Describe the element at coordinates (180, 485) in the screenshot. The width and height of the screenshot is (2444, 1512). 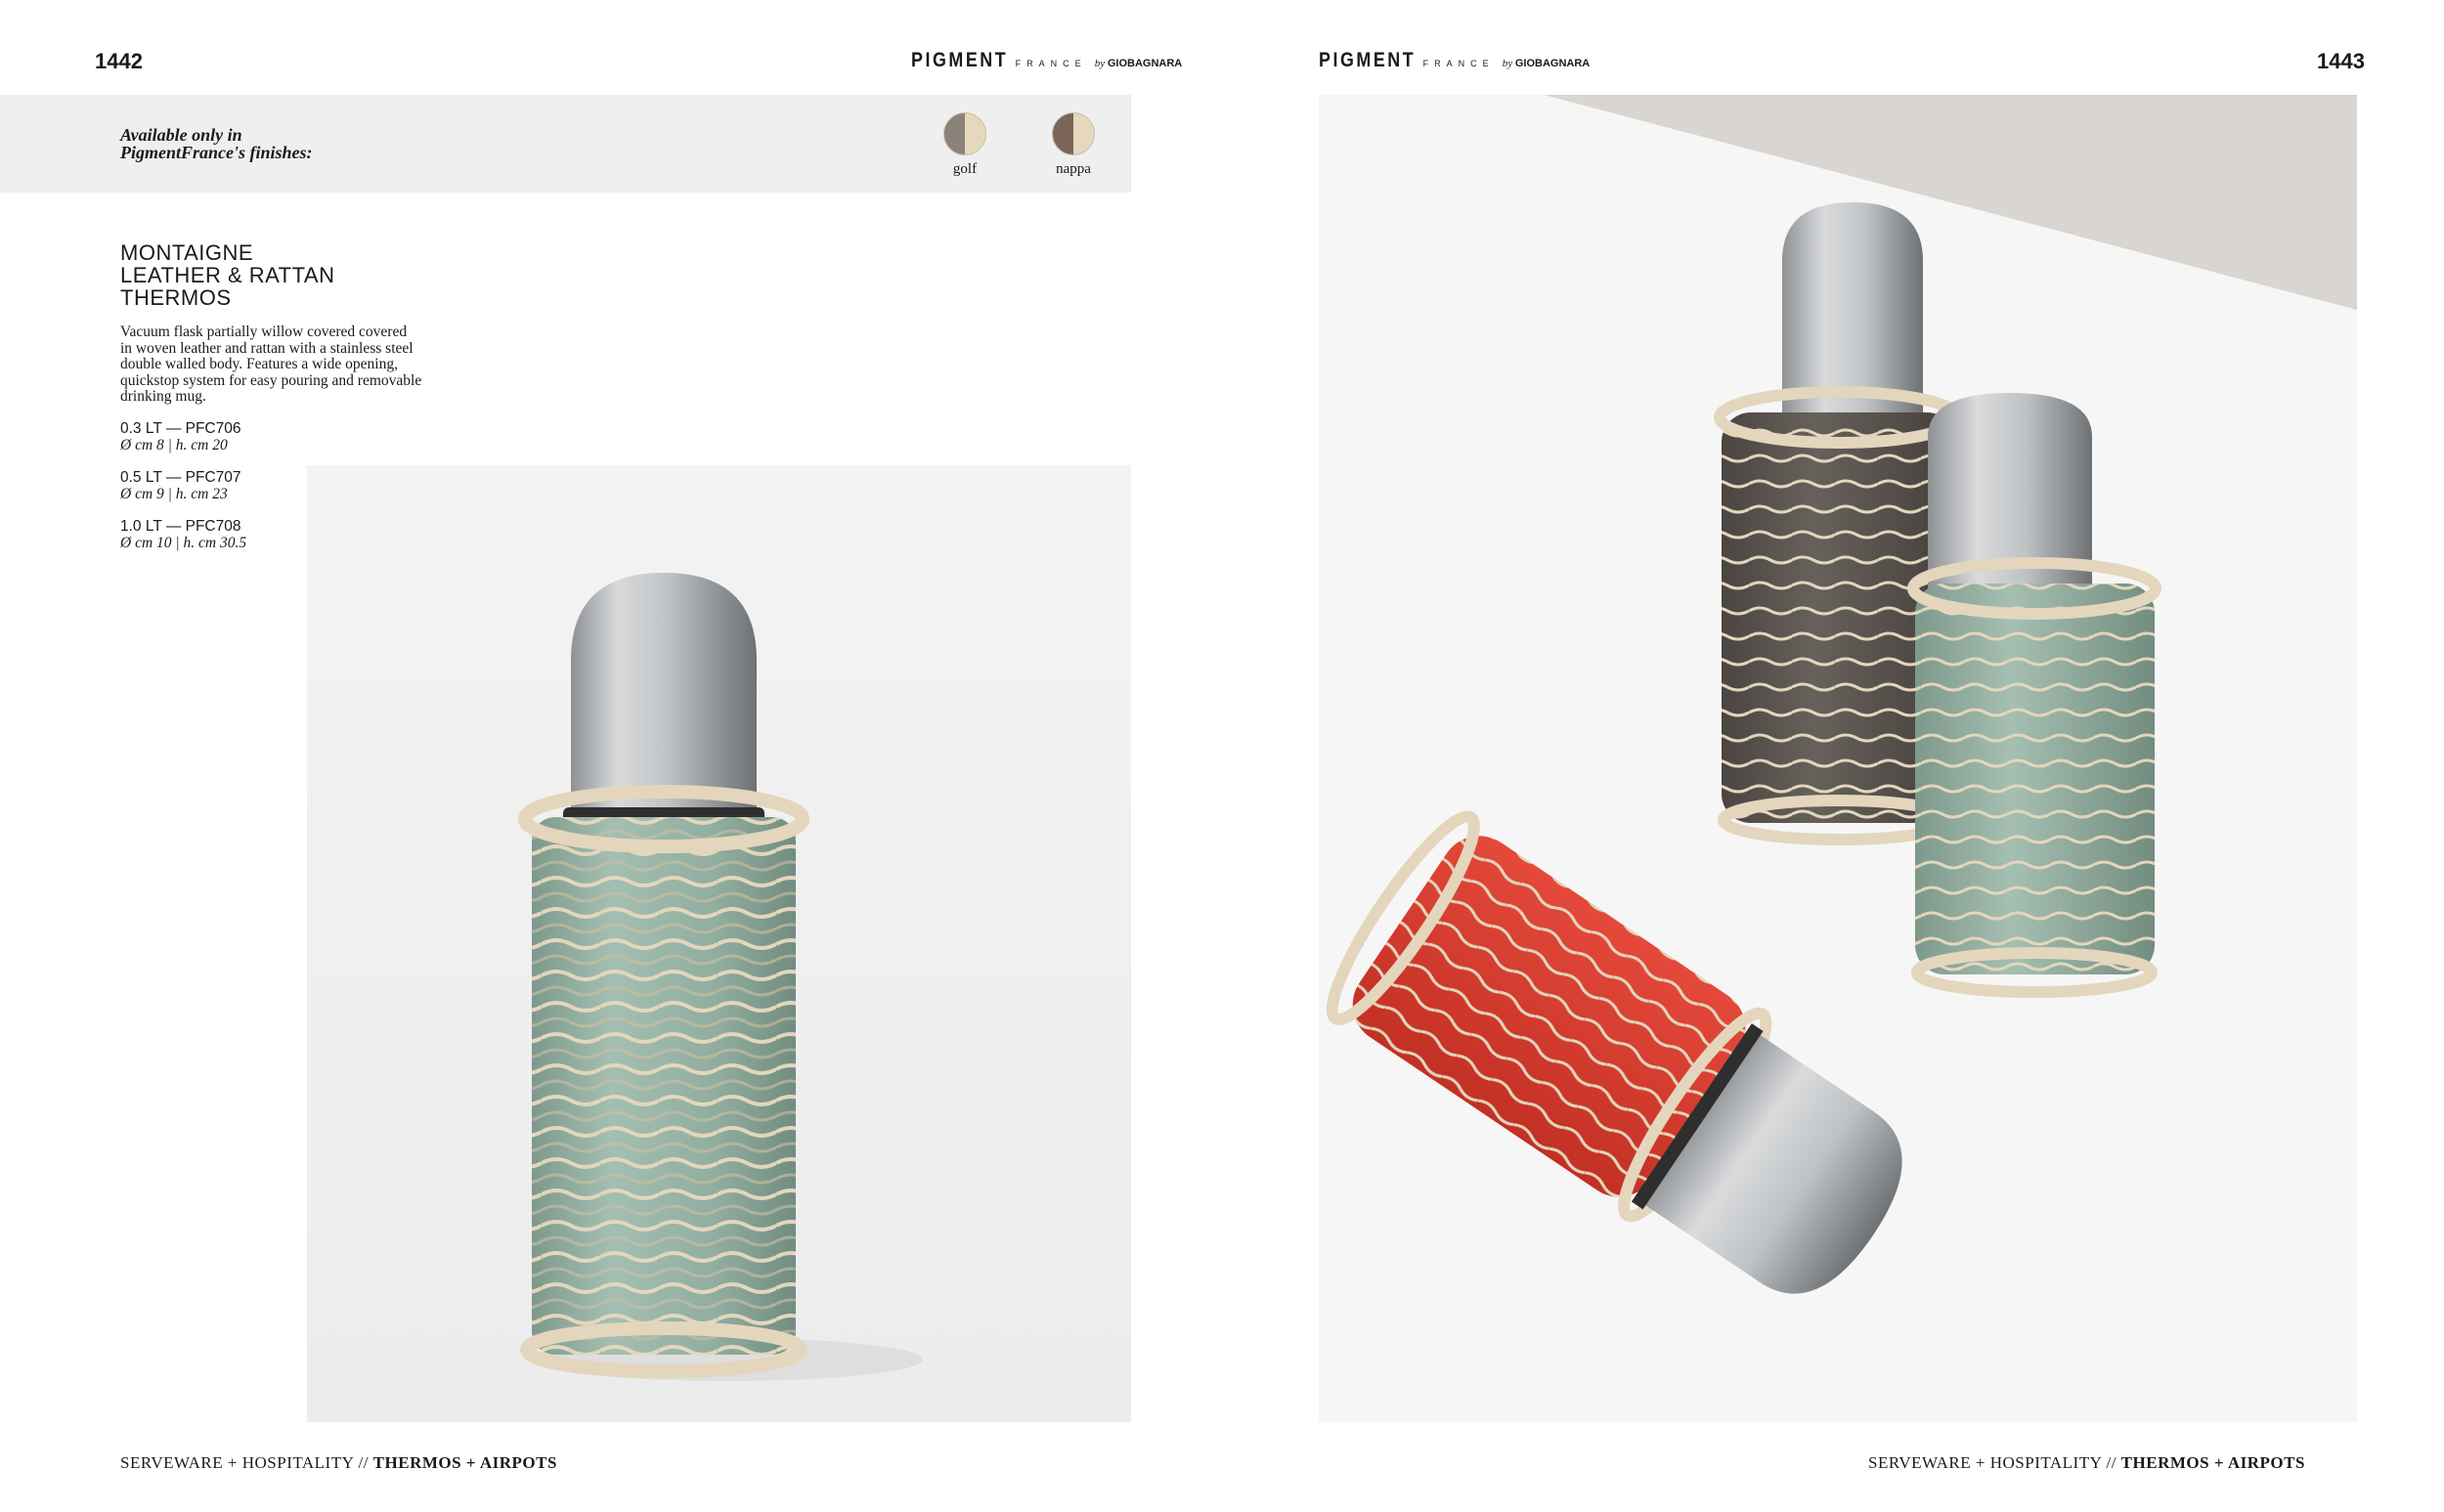
I see `variant-item: 0.5 LT — PFC707 Ø cm 9 | h. cm 23` at that location.